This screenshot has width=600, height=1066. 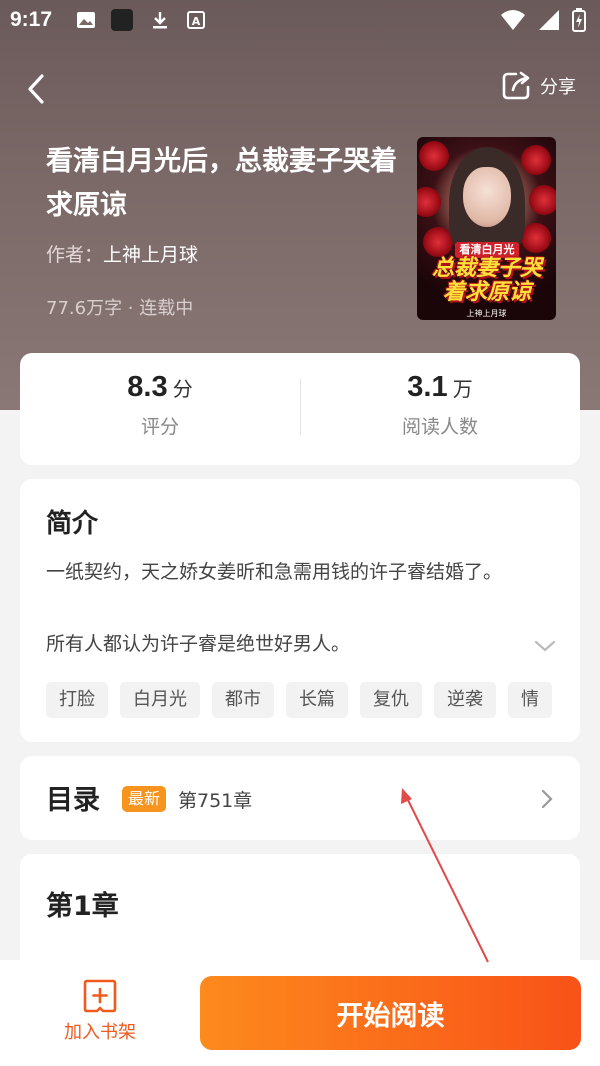 I want to click on tag-item: 情, so click(x=530, y=700).